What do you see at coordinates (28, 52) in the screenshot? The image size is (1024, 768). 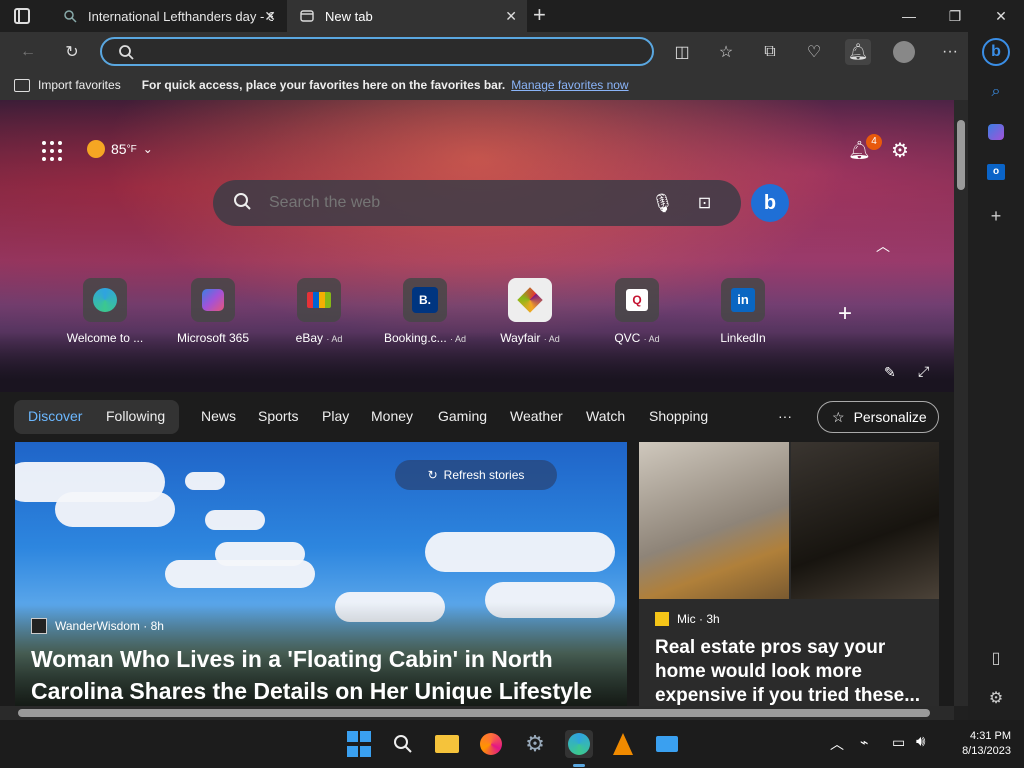 I see `back-arrow-icon: ←` at bounding box center [28, 52].